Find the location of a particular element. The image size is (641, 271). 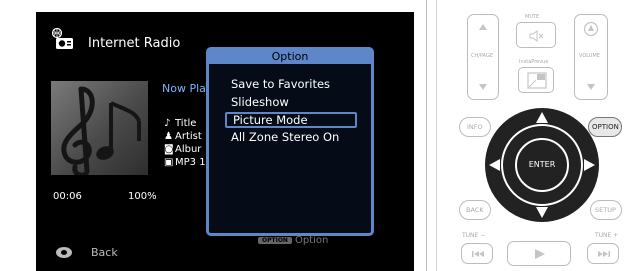

buffer-percent: 100% is located at coordinates (142, 196).